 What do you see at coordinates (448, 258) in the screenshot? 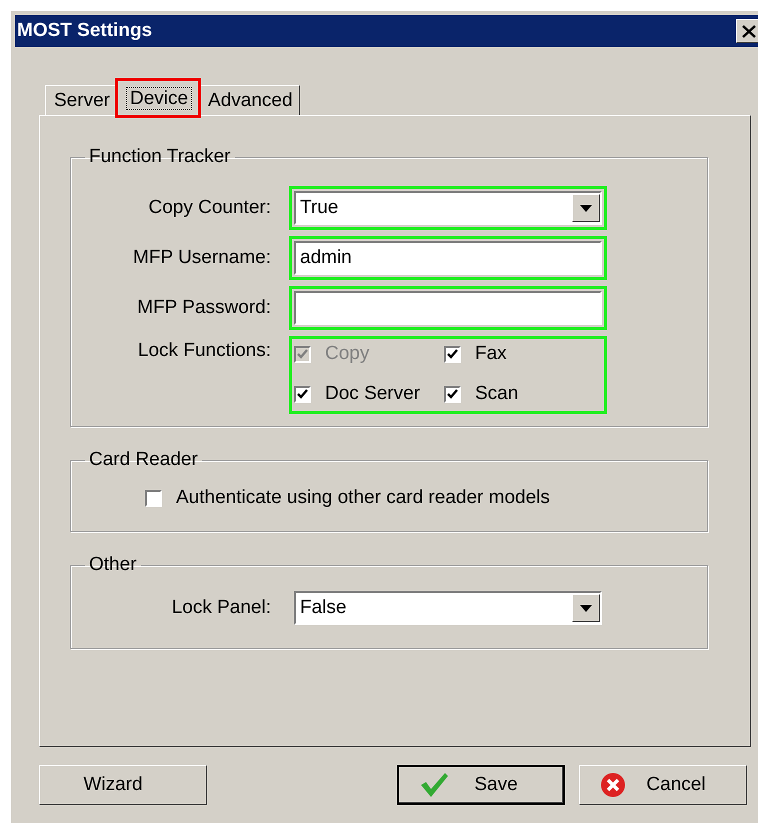
I see `input-field: admin` at bounding box center [448, 258].